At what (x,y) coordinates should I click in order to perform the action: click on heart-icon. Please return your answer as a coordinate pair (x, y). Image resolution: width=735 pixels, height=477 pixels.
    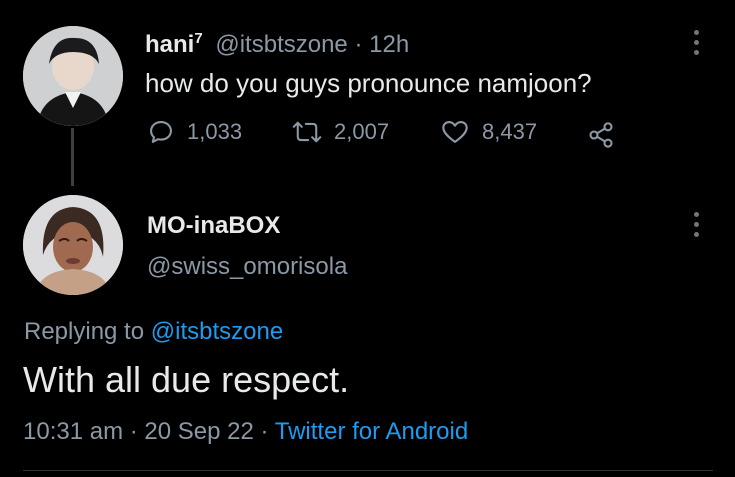
    Looking at the image, I should click on (455, 132).